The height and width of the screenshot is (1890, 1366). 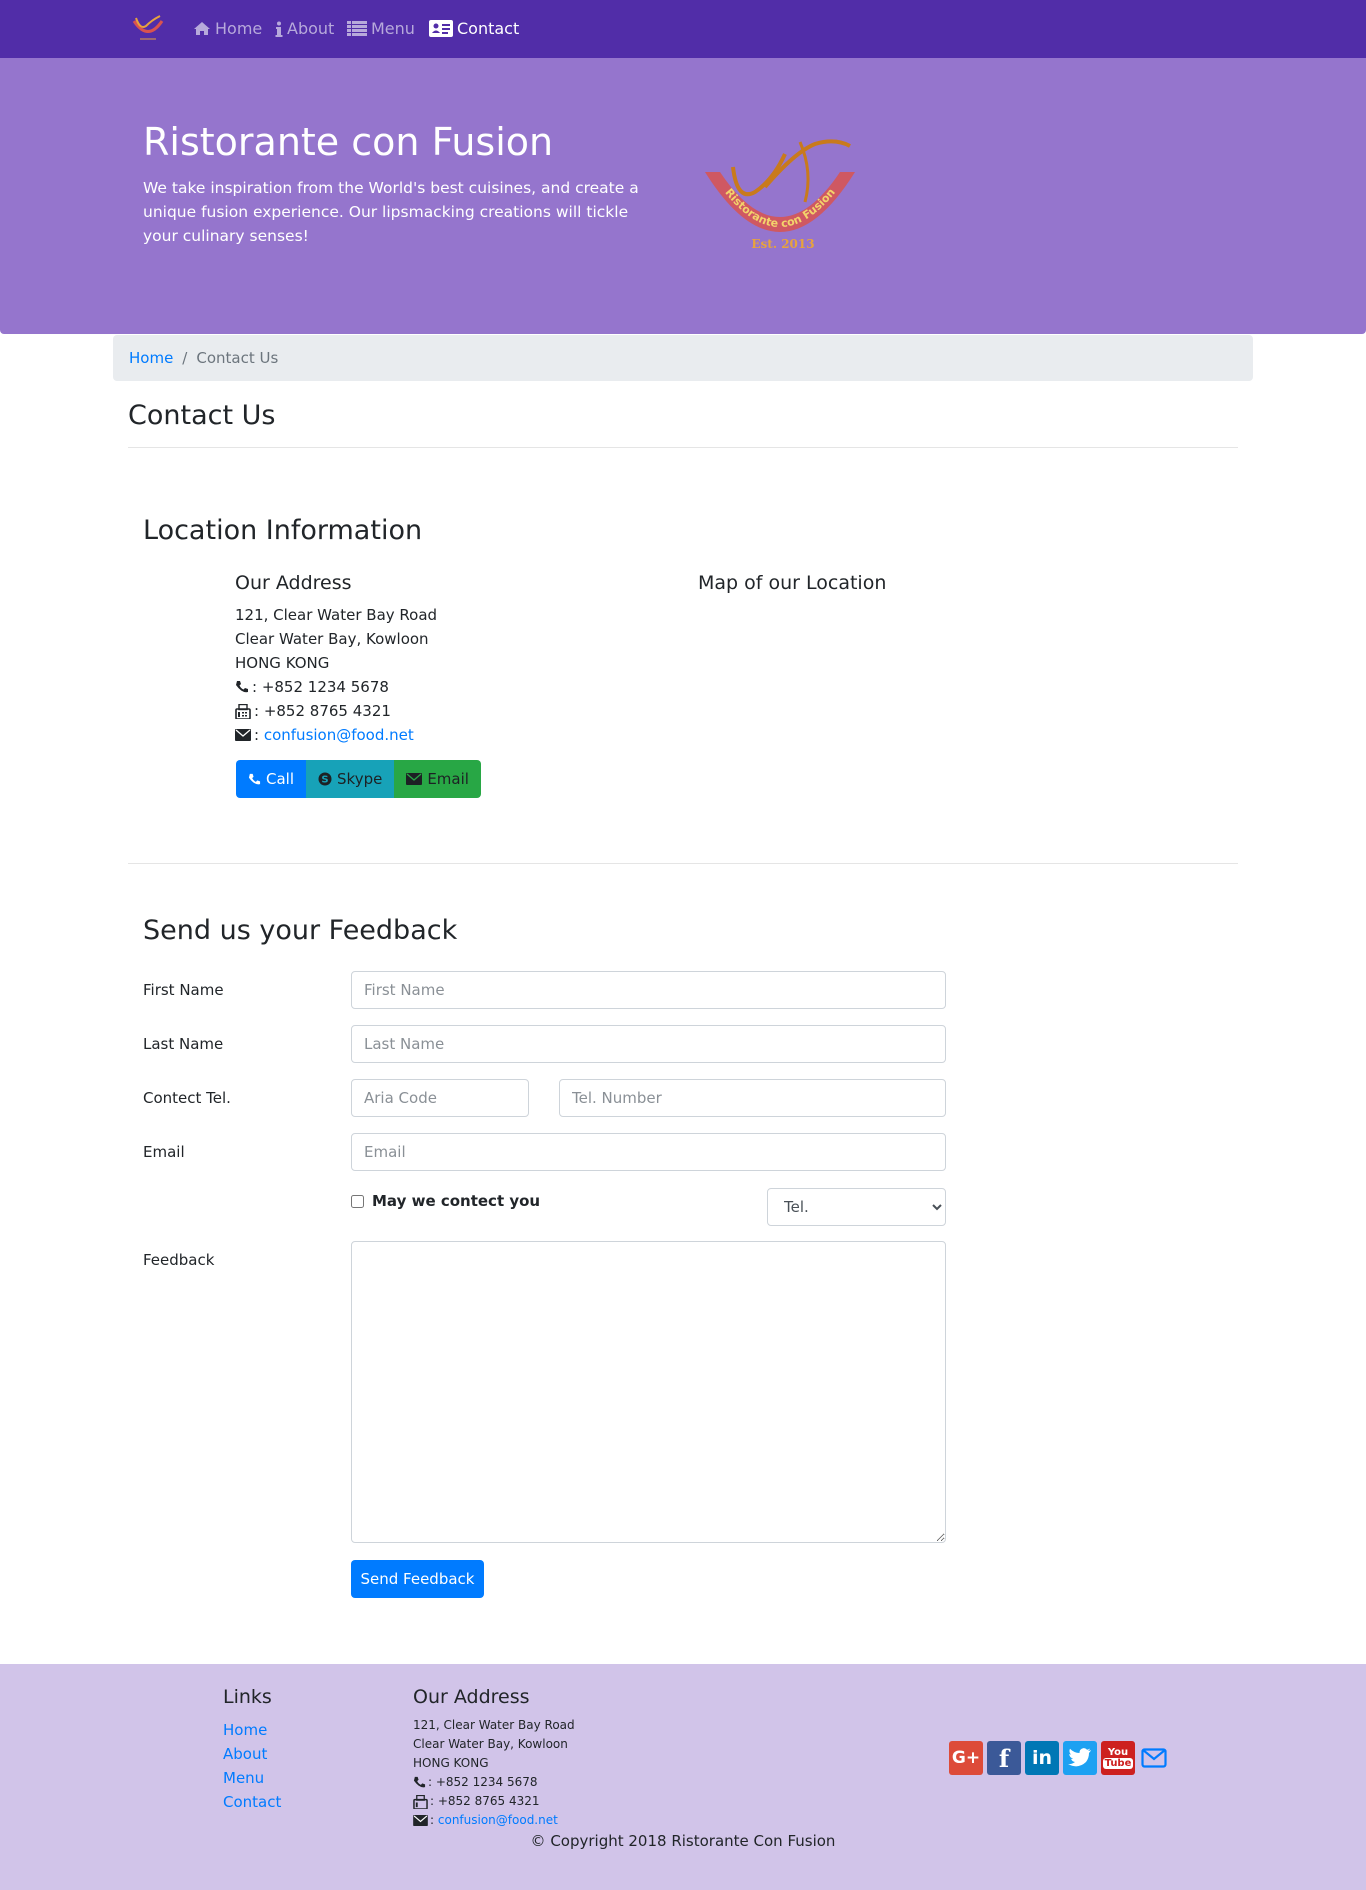 I want to click on footer, so click(x=683, y=1777).